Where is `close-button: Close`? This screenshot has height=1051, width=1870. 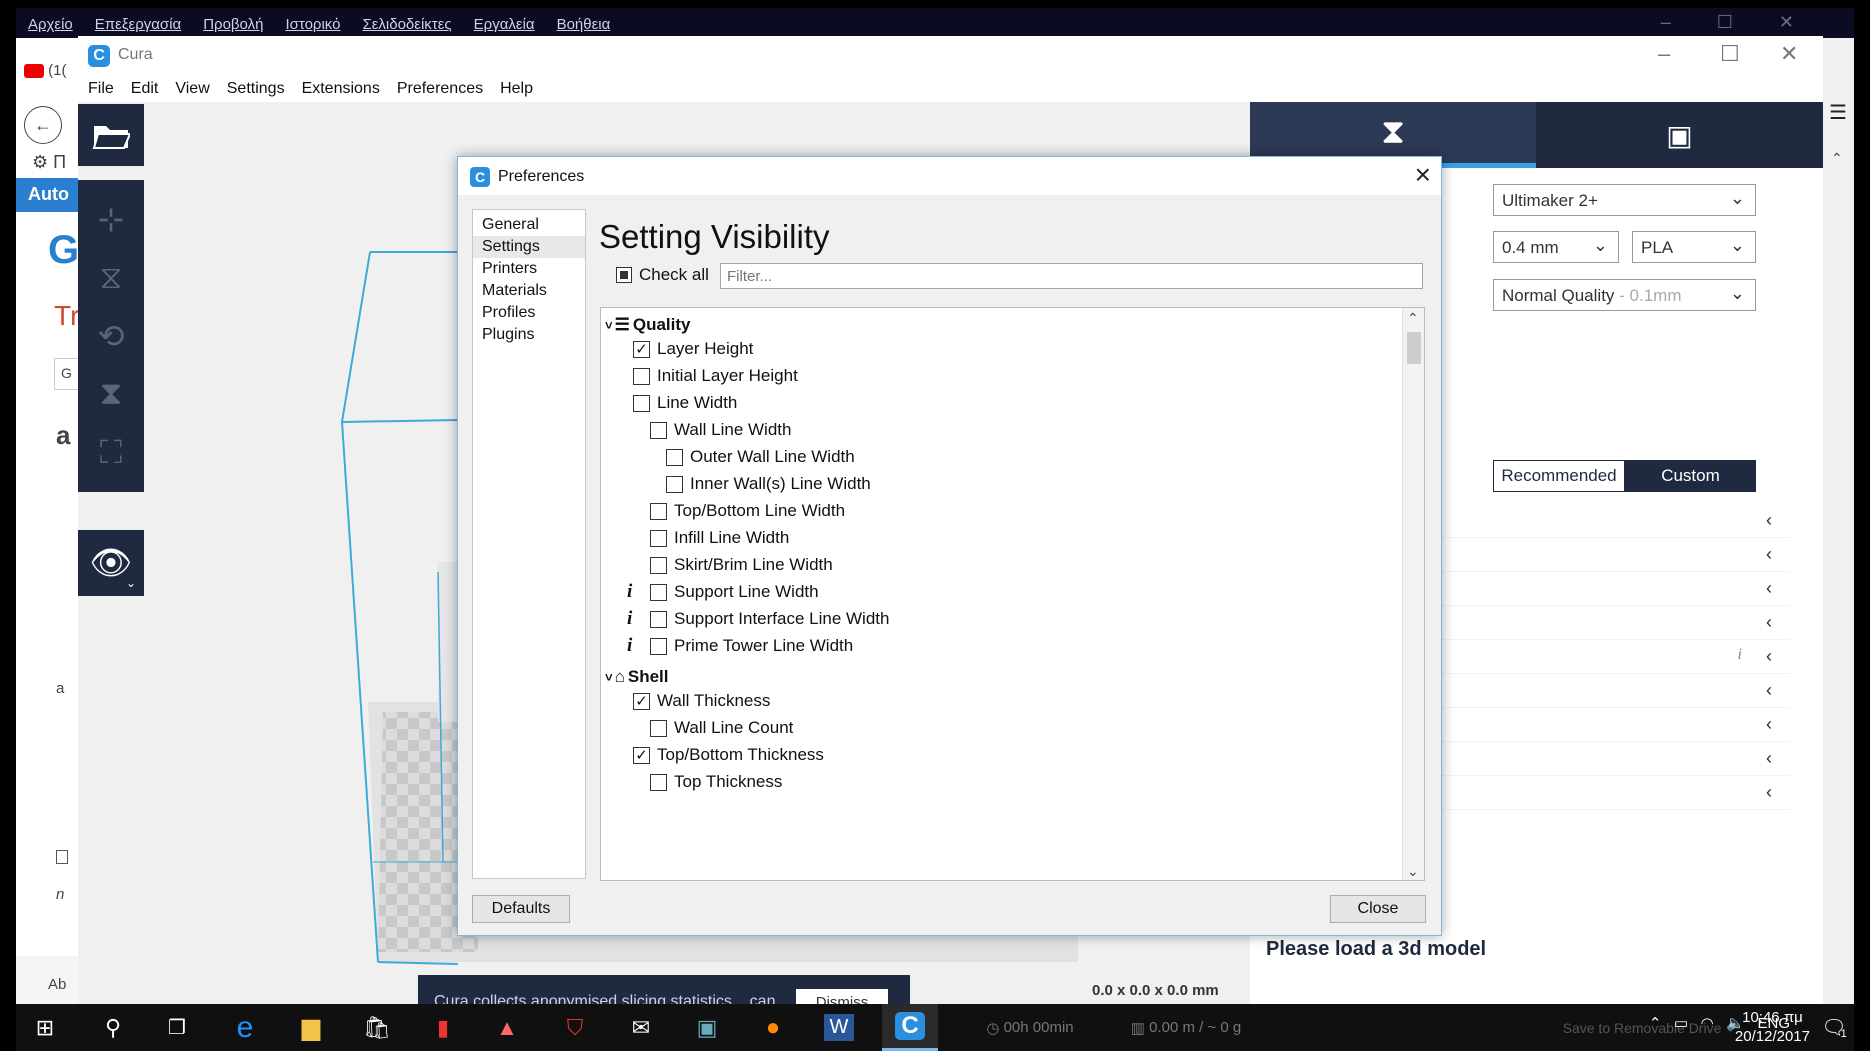
close-button: Close is located at coordinates (1378, 909).